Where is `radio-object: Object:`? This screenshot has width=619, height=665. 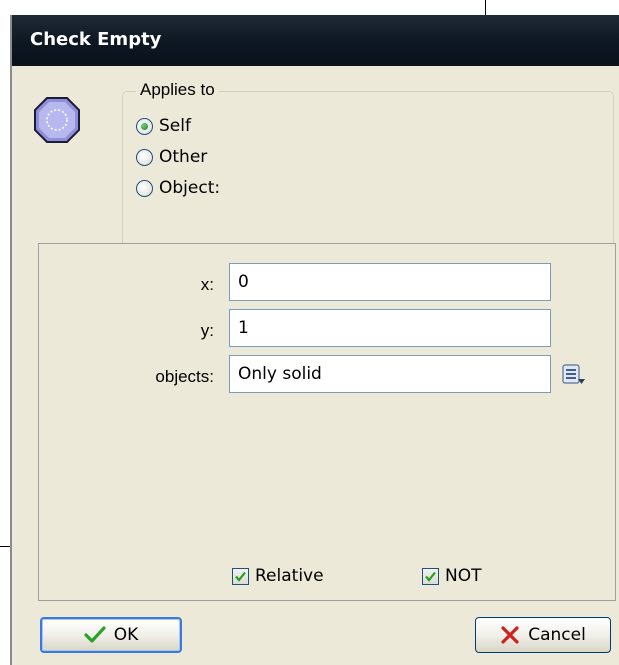
radio-object: Object: is located at coordinates (178, 188).